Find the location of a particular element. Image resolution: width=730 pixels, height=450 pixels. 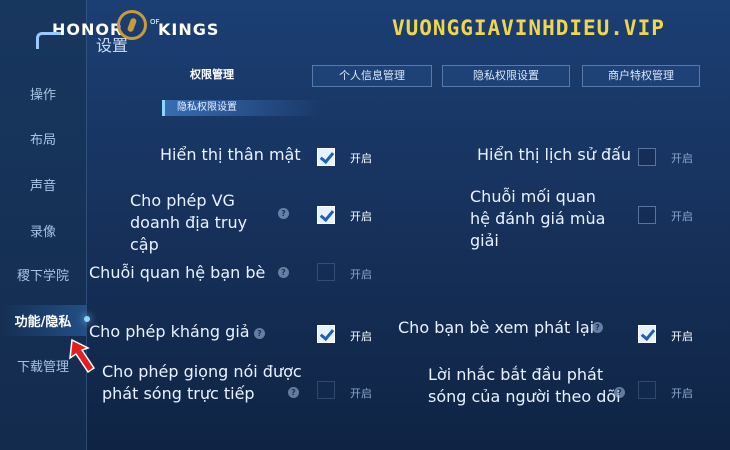

season-relation-checkbox is located at coordinates (647, 215).